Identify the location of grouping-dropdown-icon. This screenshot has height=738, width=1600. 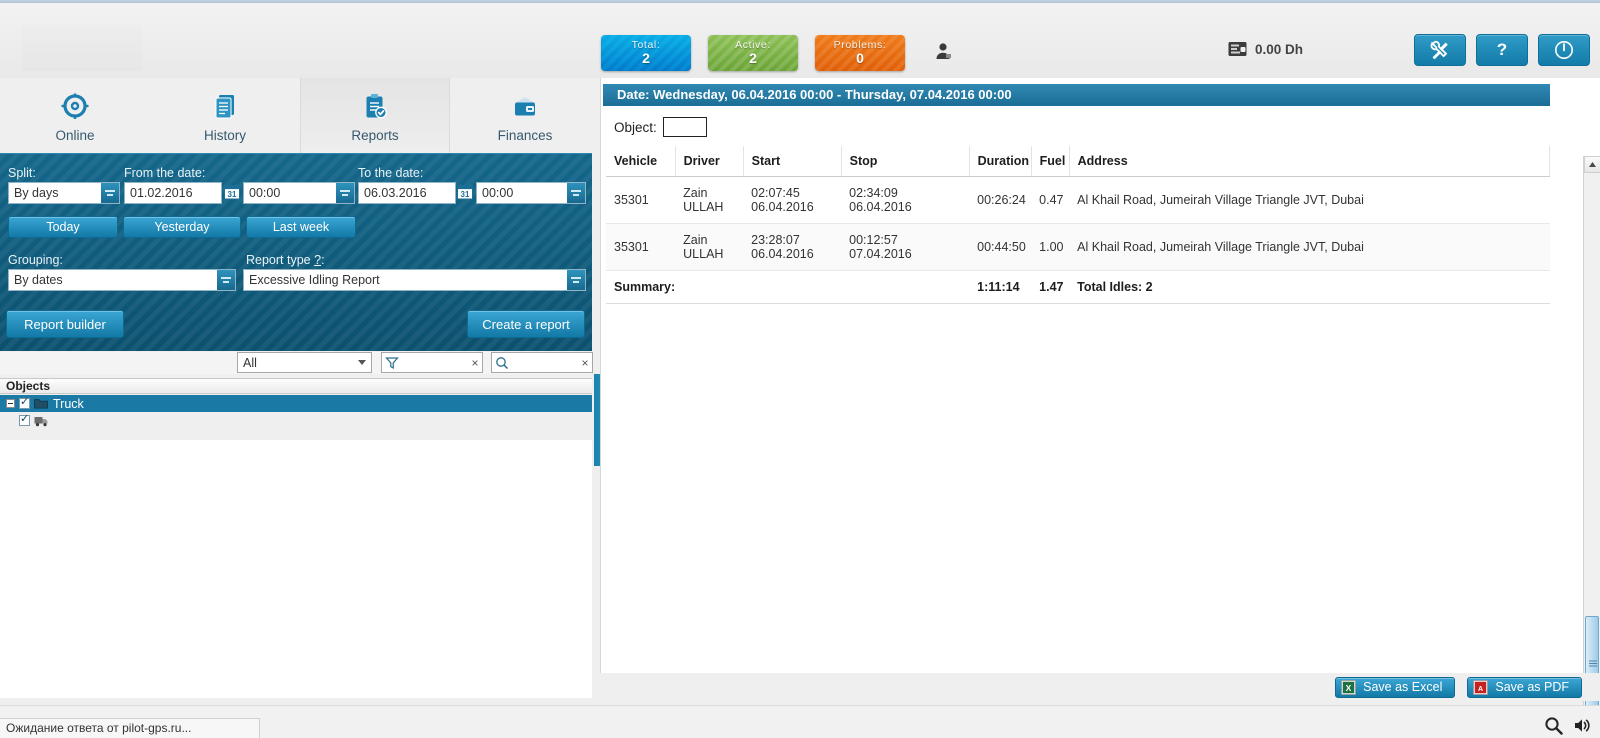
(226, 280).